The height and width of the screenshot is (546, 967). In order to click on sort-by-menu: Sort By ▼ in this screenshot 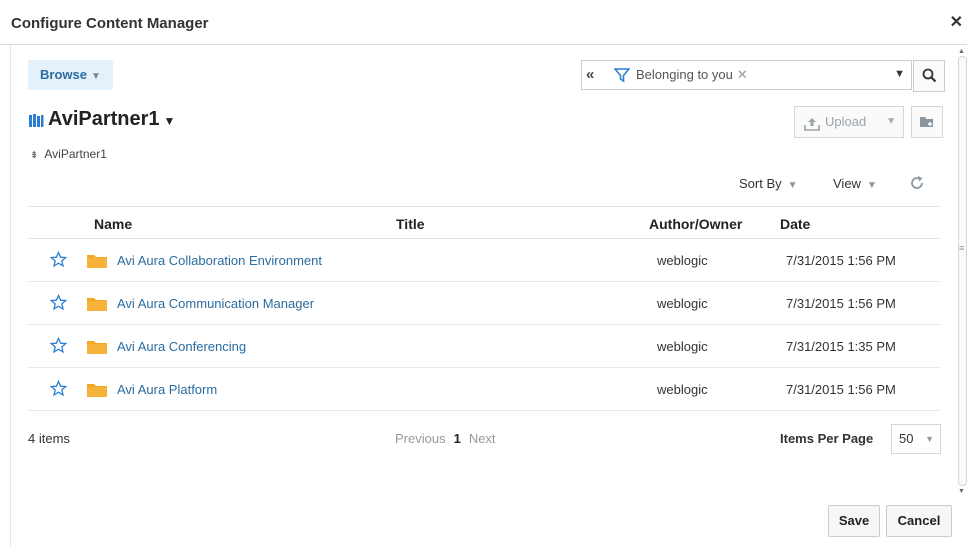, I will do `click(768, 183)`.